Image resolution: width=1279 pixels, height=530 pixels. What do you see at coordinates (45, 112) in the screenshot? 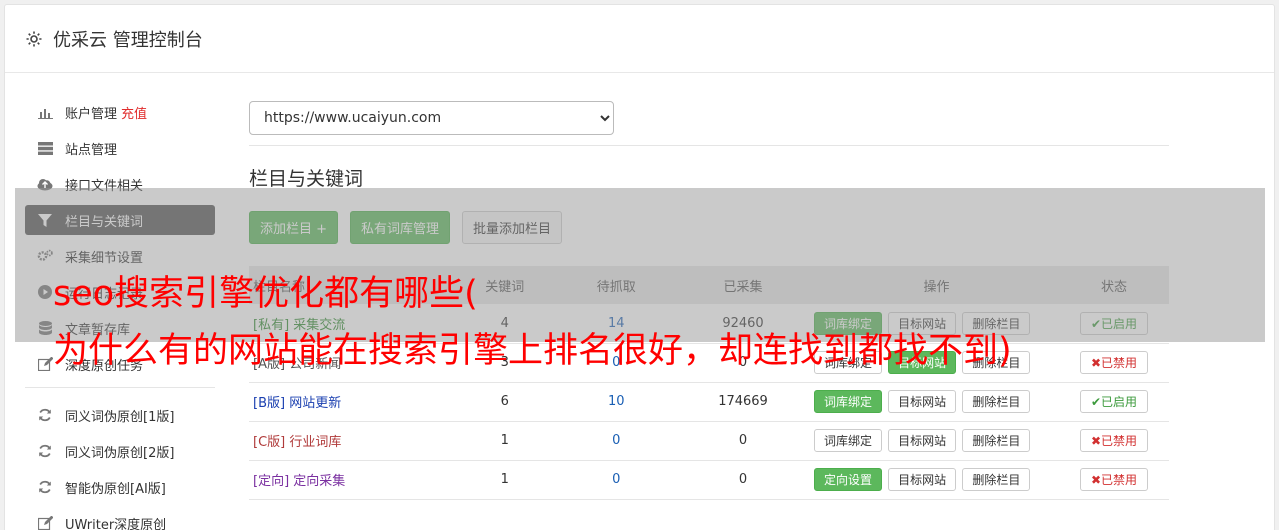
I see `bar-chart-icon` at bounding box center [45, 112].